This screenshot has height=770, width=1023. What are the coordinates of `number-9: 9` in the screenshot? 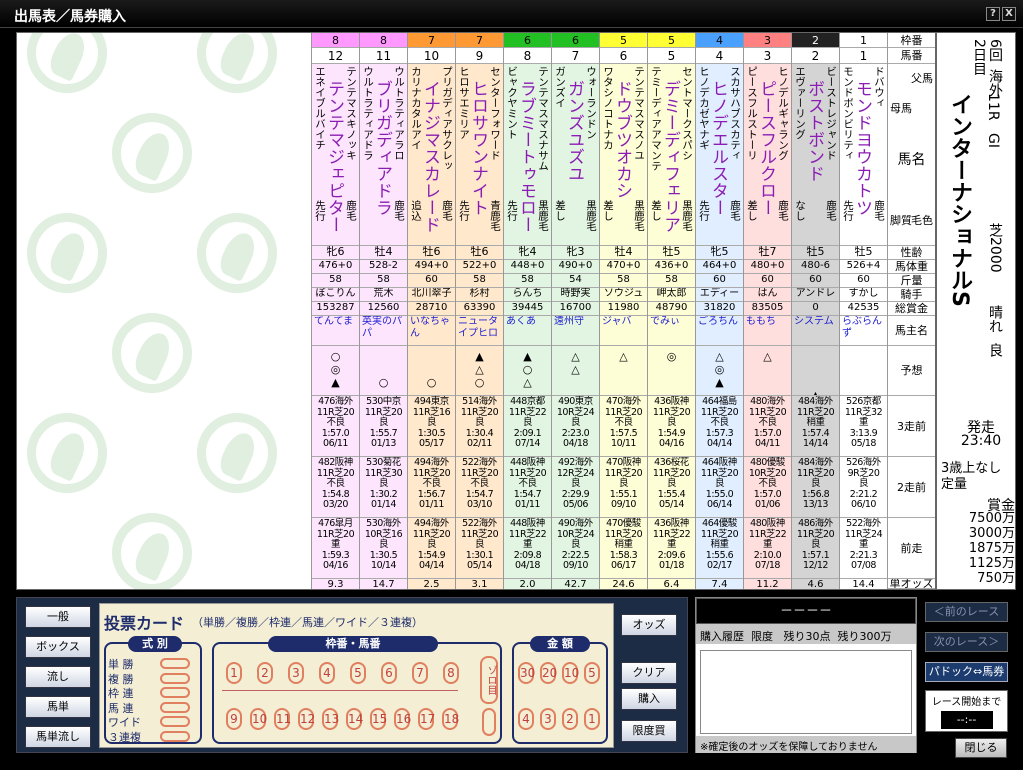 It's located at (234, 719).